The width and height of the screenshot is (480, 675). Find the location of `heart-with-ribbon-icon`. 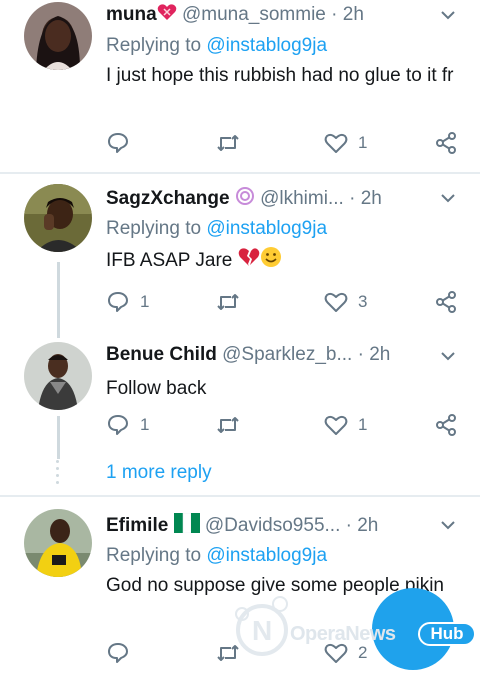

heart-with-ribbon-icon is located at coordinates (167, 15).